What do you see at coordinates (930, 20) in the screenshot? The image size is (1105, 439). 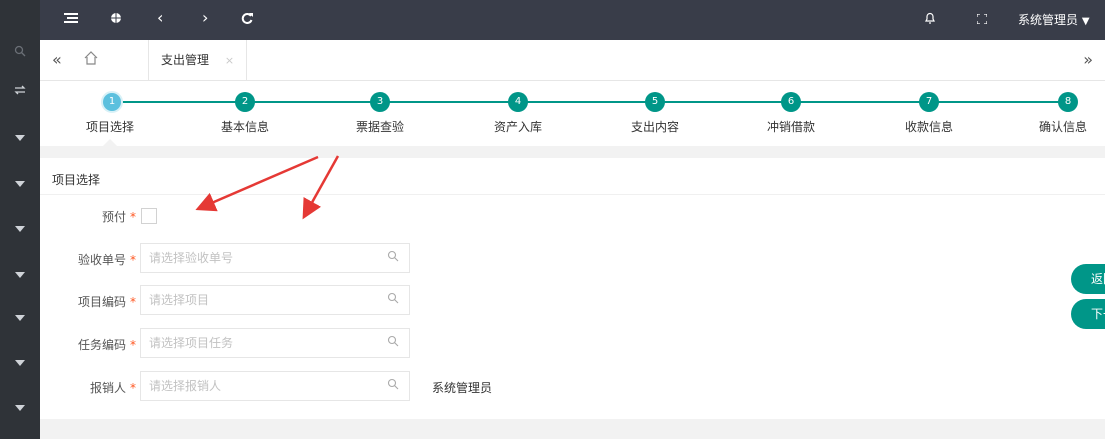 I see `bell-icon` at bounding box center [930, 20].